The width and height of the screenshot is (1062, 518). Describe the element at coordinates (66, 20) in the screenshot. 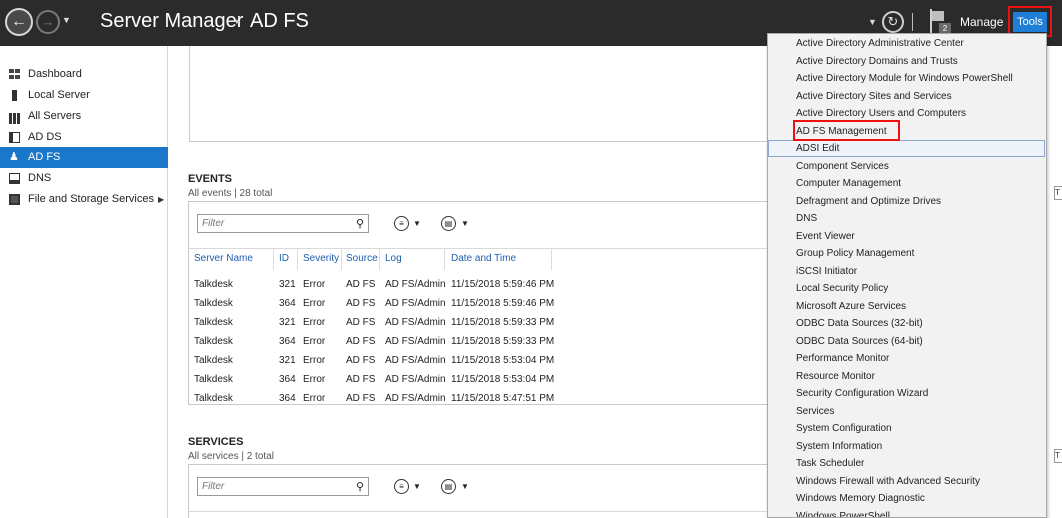

I see `history-chevron-down-icon: ▼` at that location.